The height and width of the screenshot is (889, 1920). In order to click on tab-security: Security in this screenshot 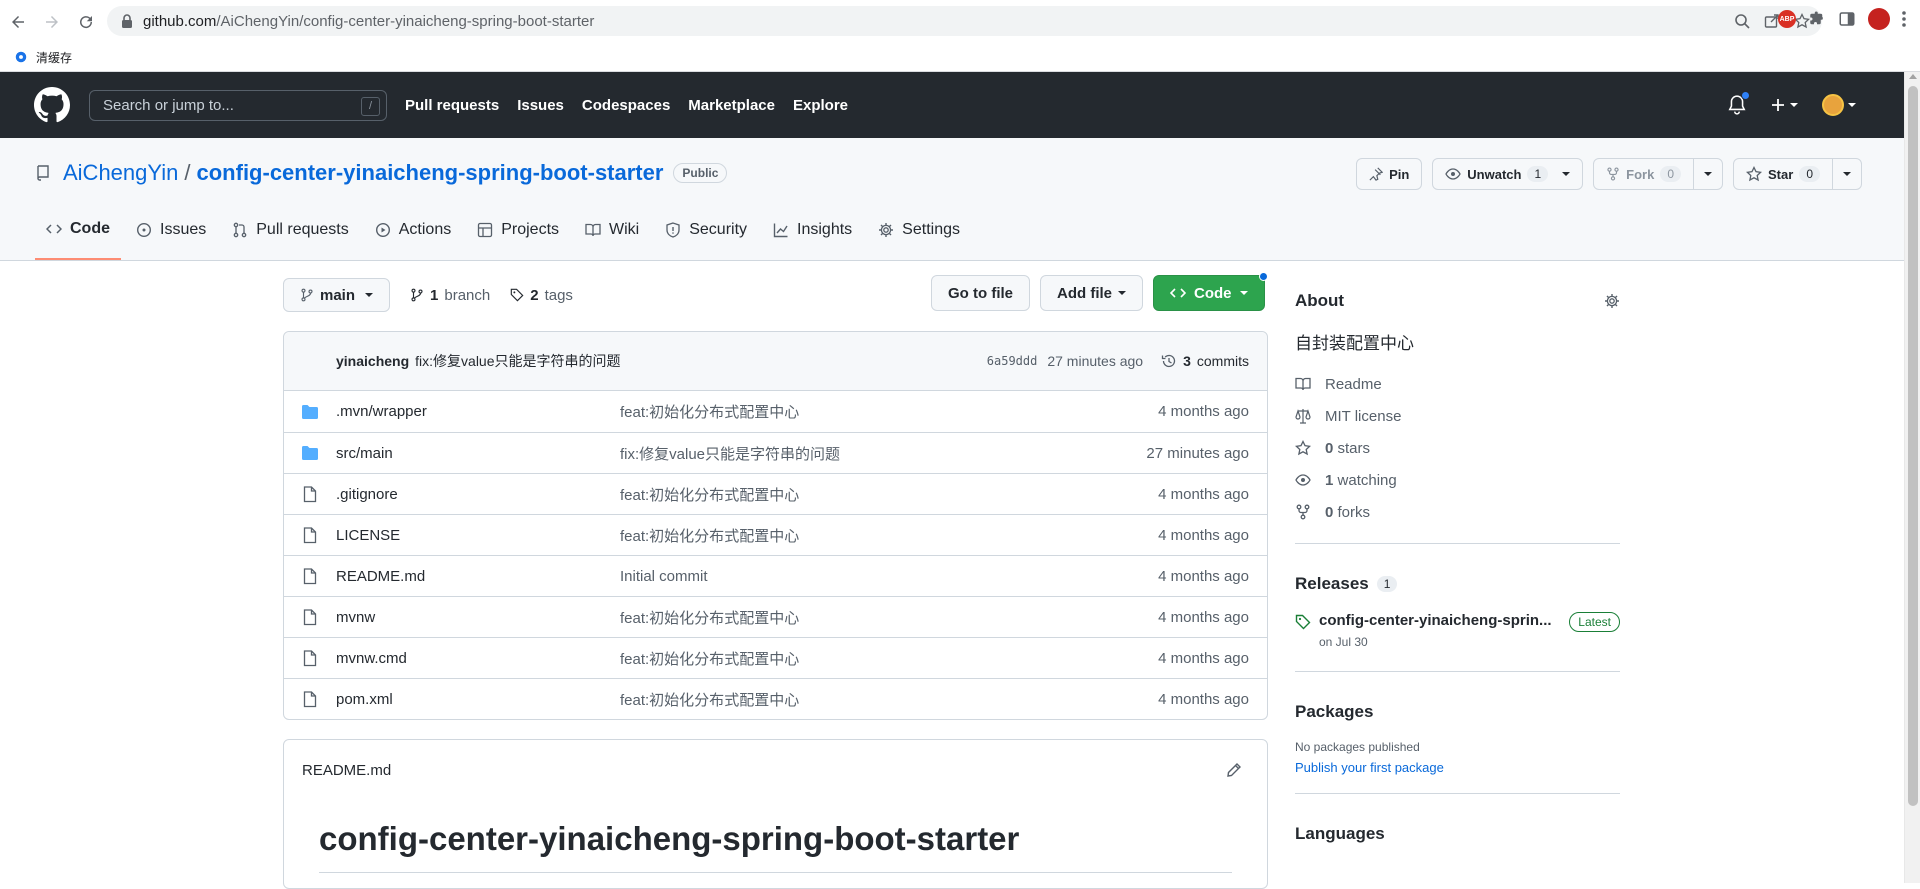, I will do `click(706, 238)`.